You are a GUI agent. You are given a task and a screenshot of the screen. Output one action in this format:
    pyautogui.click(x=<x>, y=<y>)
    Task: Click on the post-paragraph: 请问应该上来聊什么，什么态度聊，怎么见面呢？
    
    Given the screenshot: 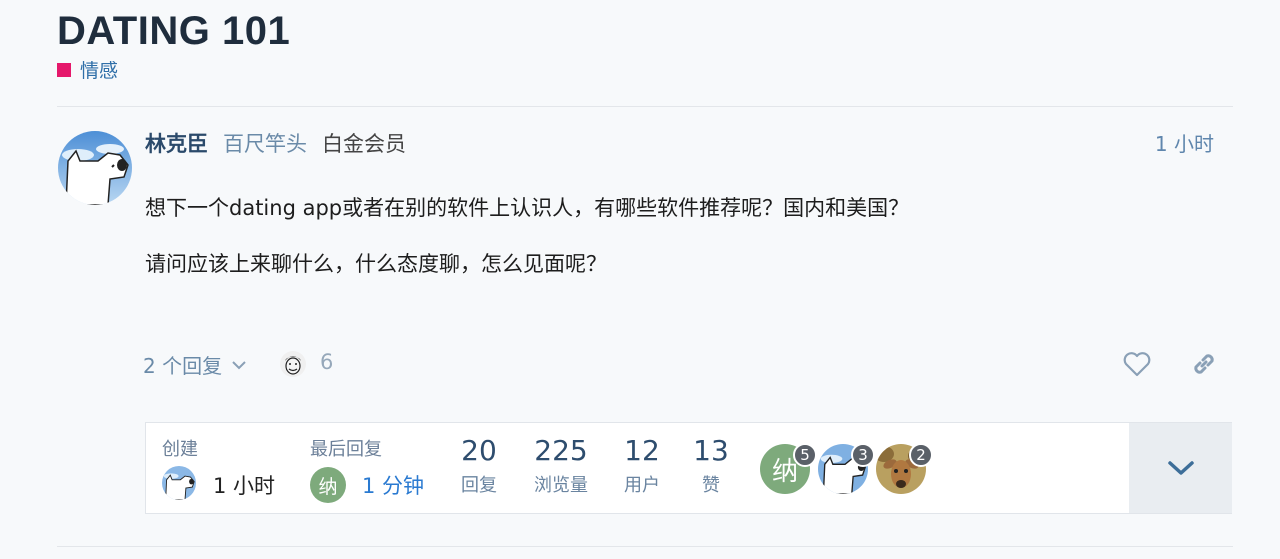 What is the action you would take?
    pyautogui.click(x=376, y=264)
    